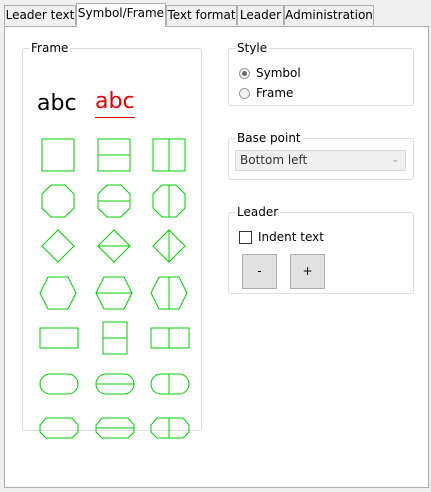 The height and width of the screenshot is (492, 431). I want to click on frame-shape-capsule-split-horizontal, so click(115, 384).